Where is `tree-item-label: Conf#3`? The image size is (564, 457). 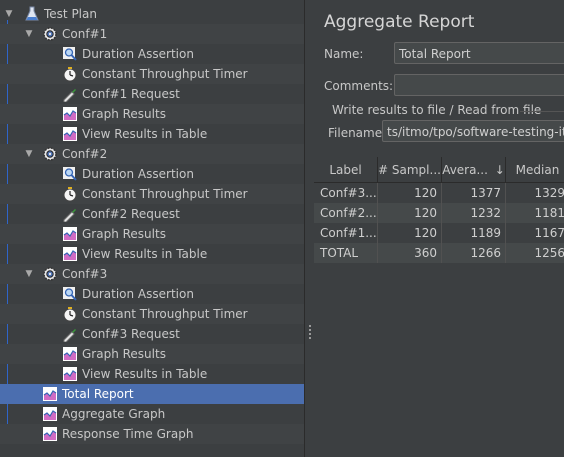 tree-item-label: Conf#3 is located at coordinates (85, 274).